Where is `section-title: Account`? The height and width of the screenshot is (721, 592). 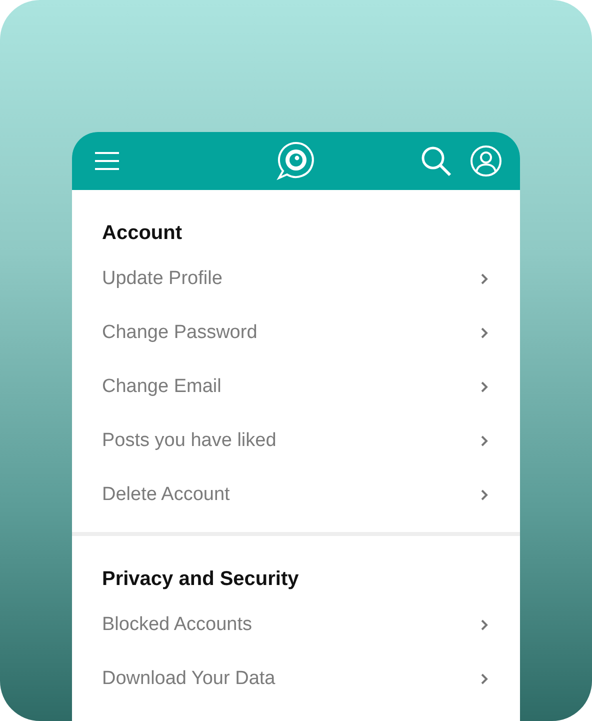 section-title: Account is located at coordinates (142, 233).